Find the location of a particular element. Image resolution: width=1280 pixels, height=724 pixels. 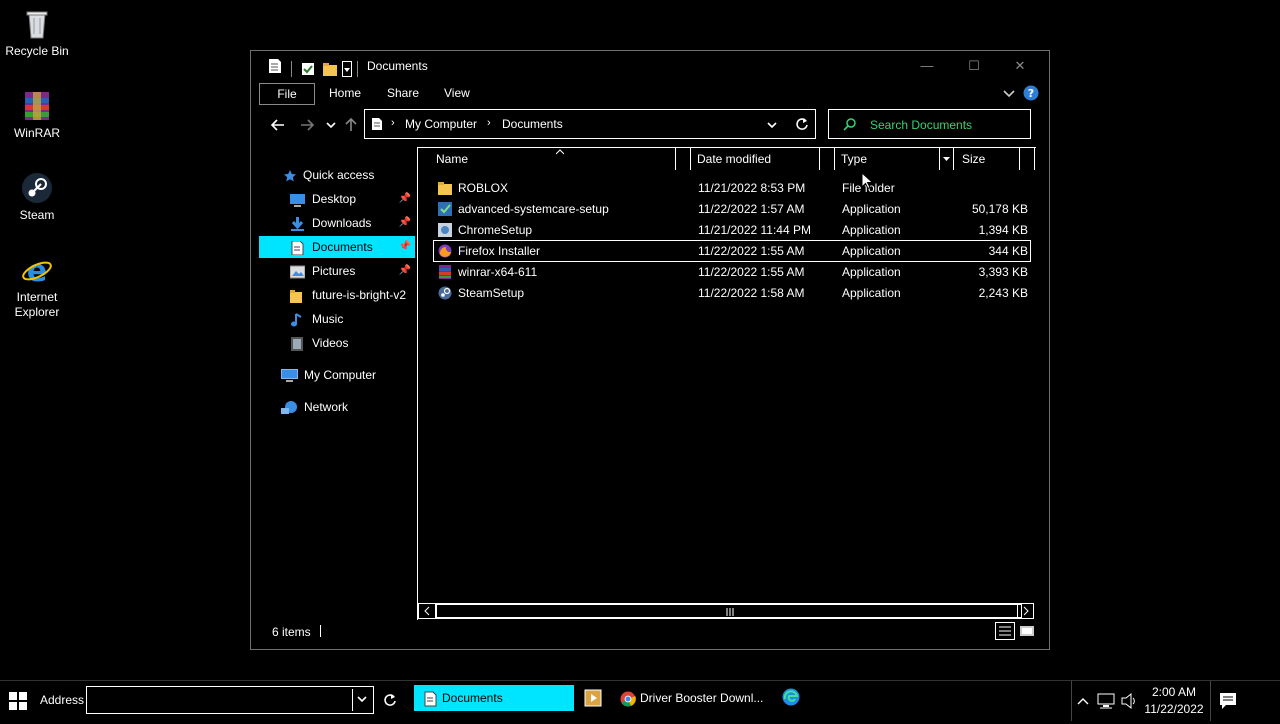

taskbar-address-input is located at coordinates (230, 700).